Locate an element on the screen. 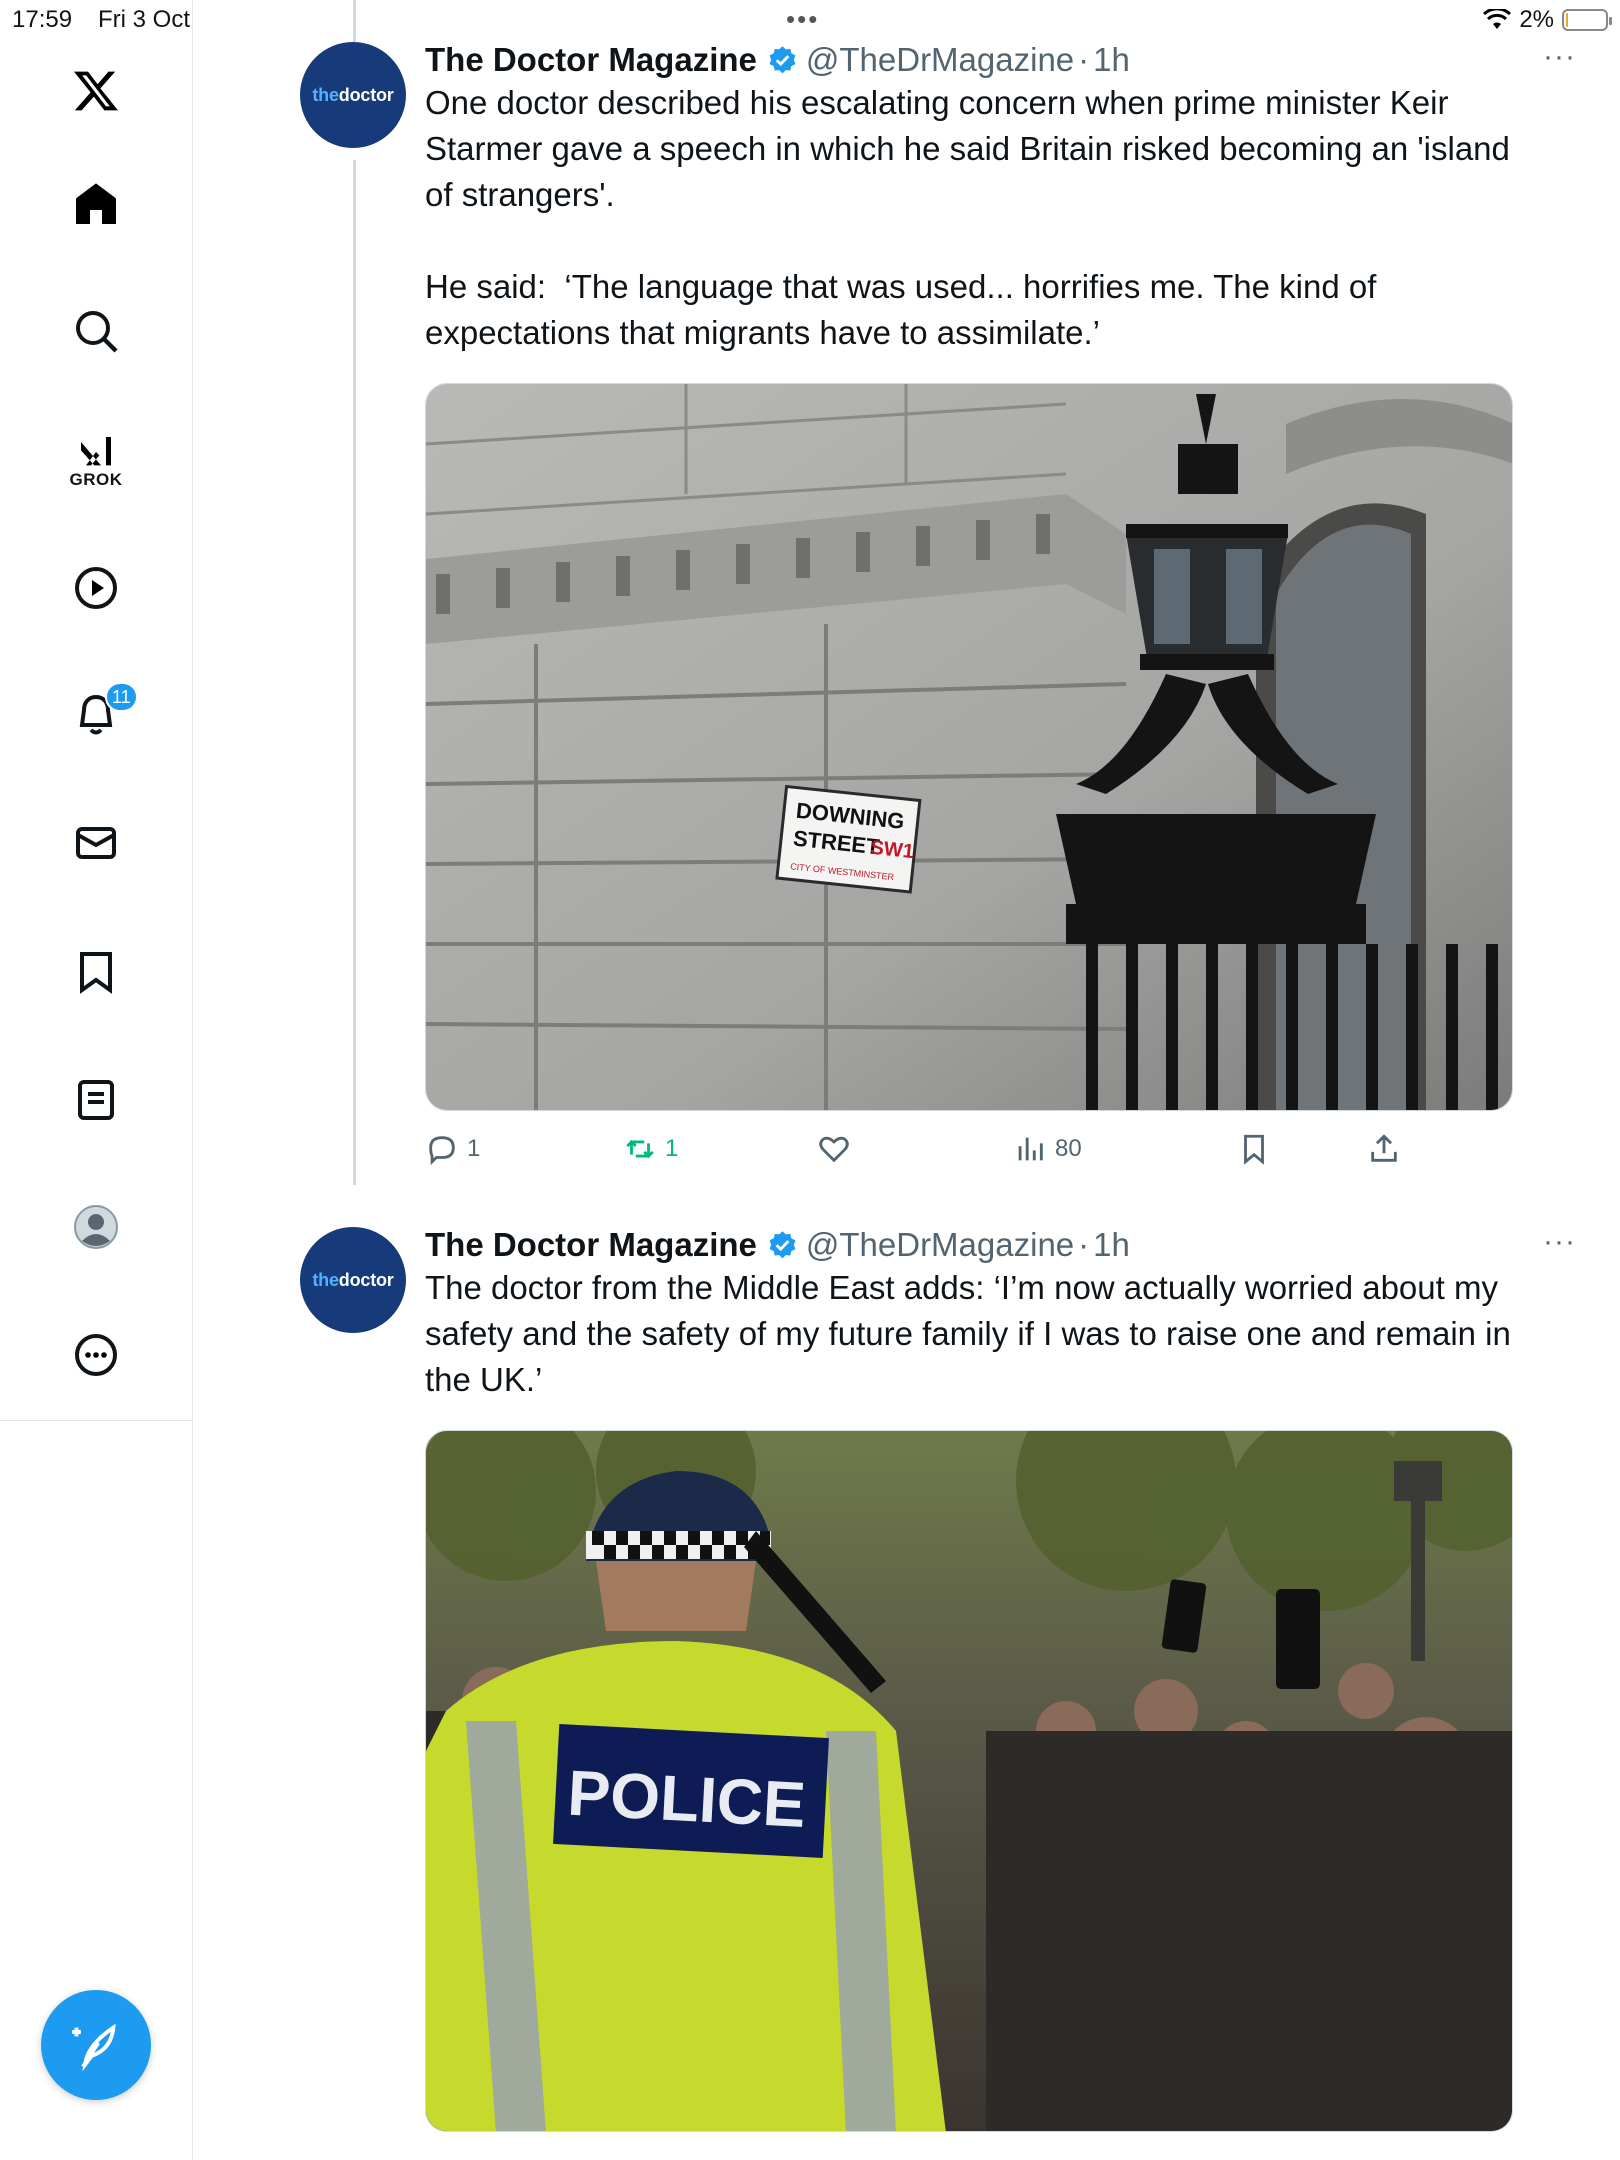 The image size is (1620, 2160). compose-button is located at coordinates (96, 2045).